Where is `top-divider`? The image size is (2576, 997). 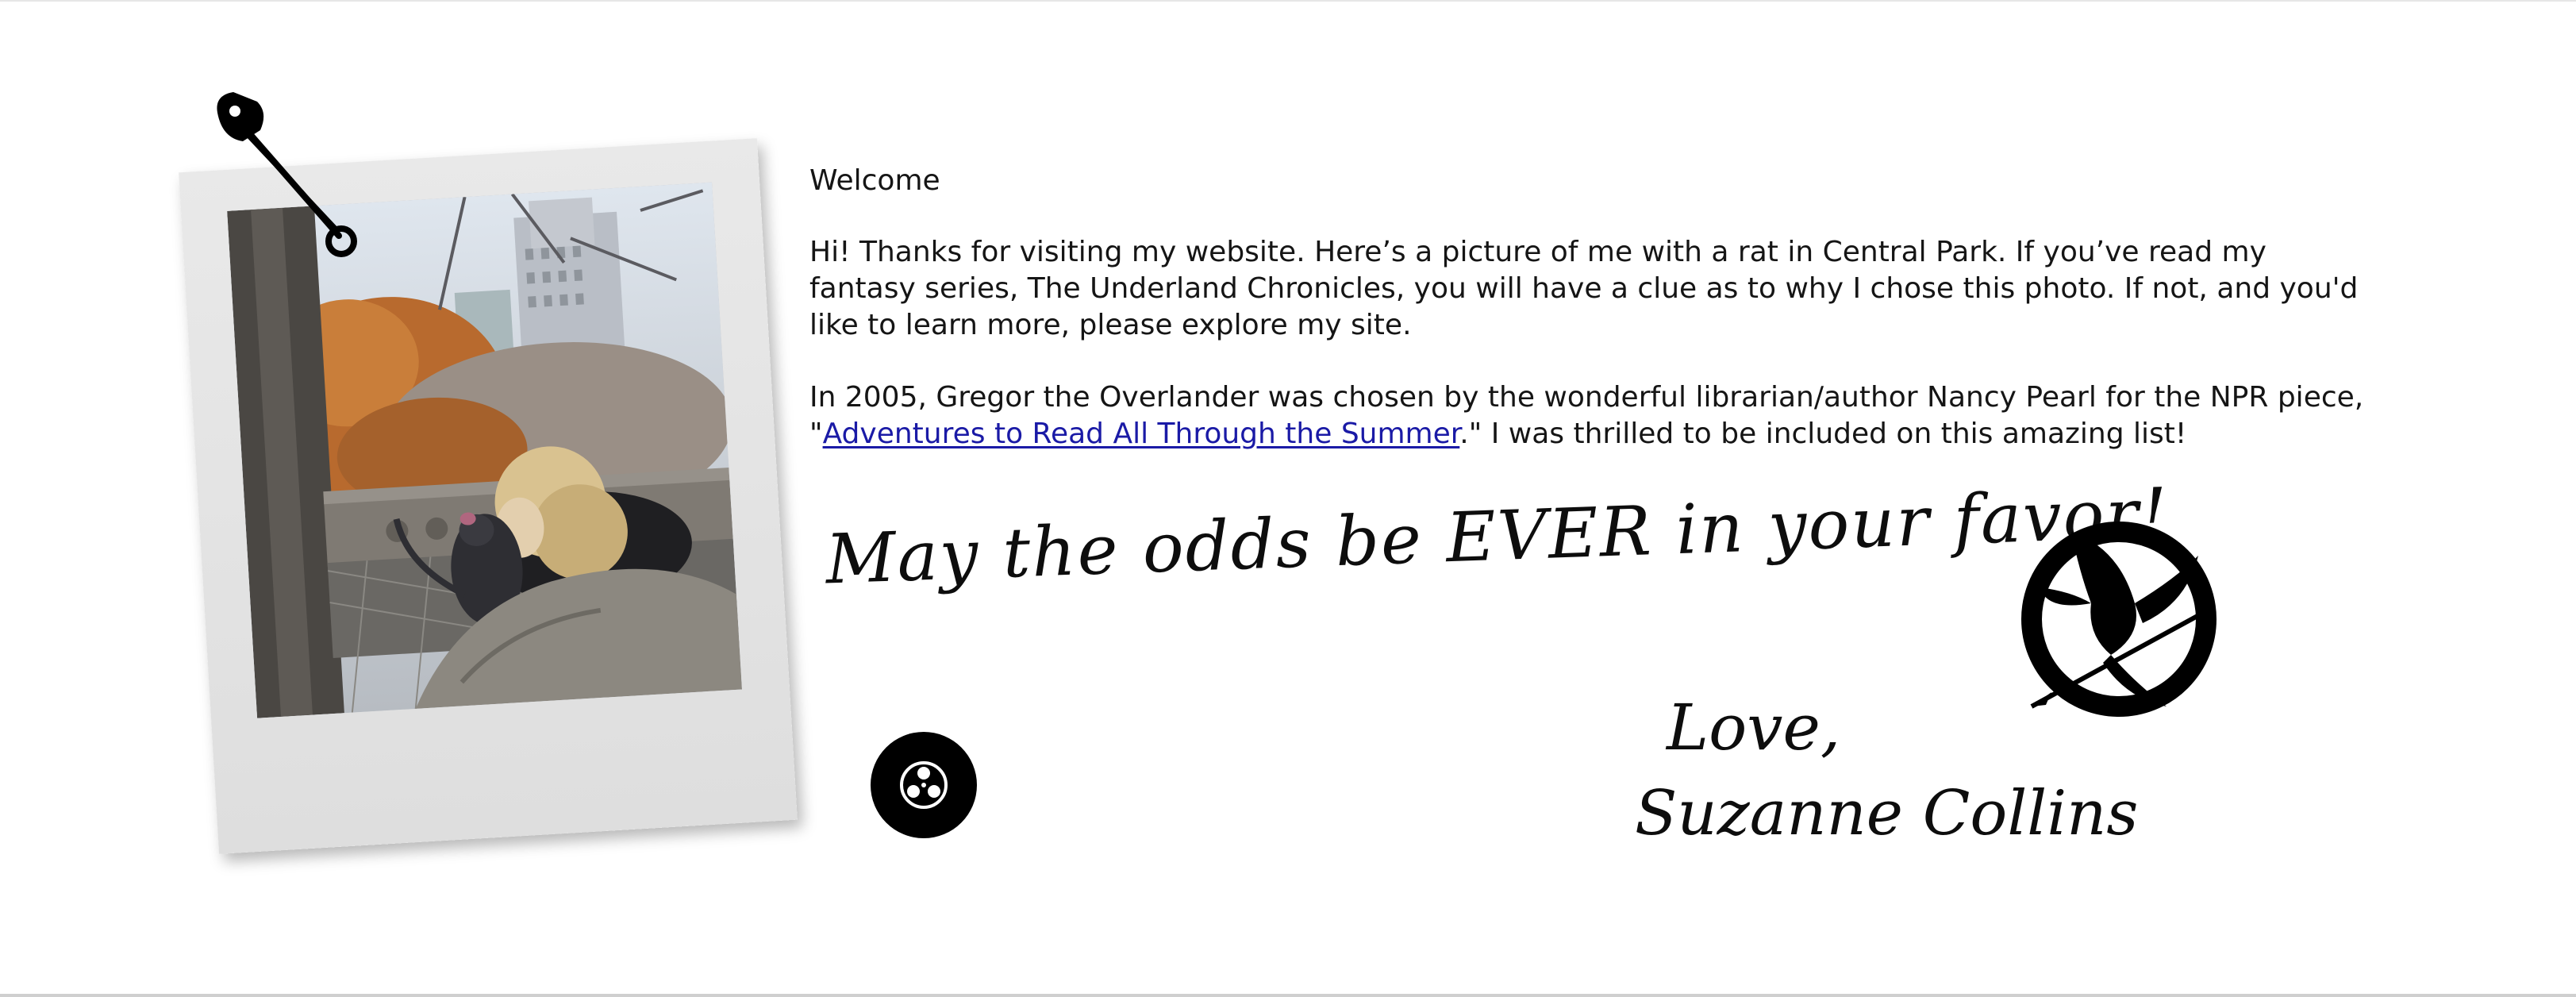 top-divider is located at coordinates (1288, 1).